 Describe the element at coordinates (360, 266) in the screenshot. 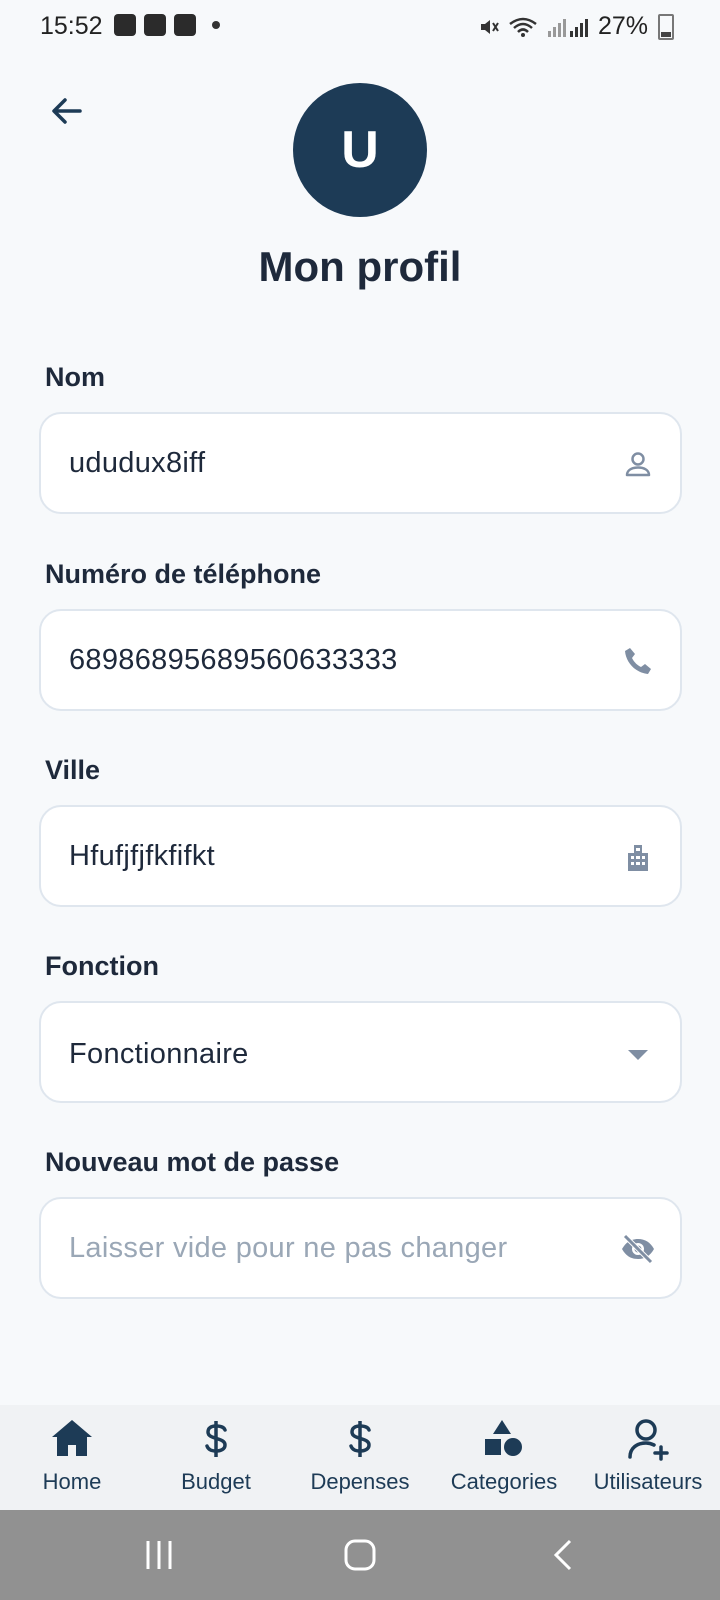

I see `page-title: Mon profil` at that location.